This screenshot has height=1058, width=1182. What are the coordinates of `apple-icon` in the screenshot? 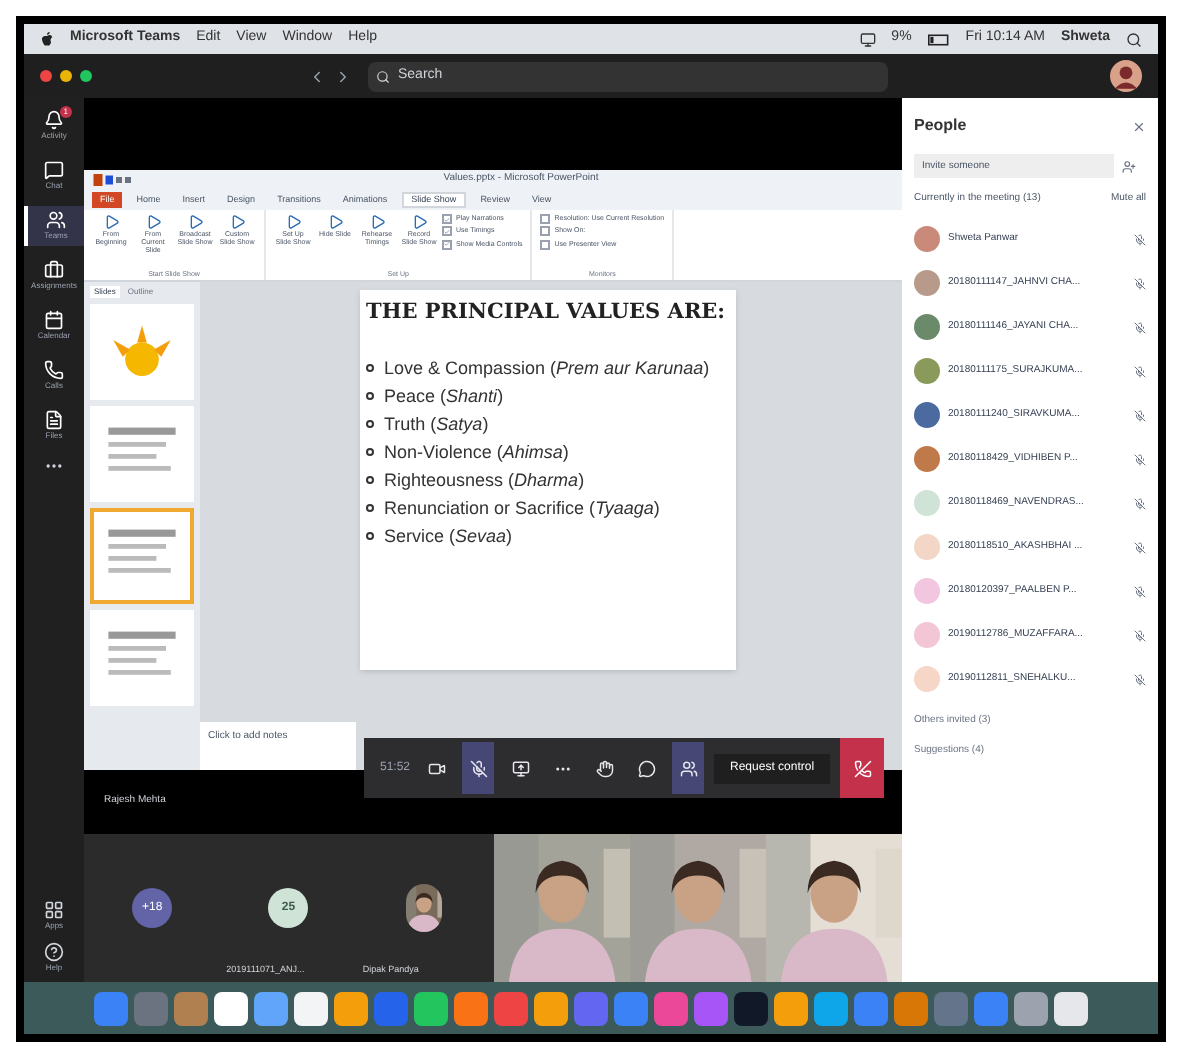 It's located at (47, 39).